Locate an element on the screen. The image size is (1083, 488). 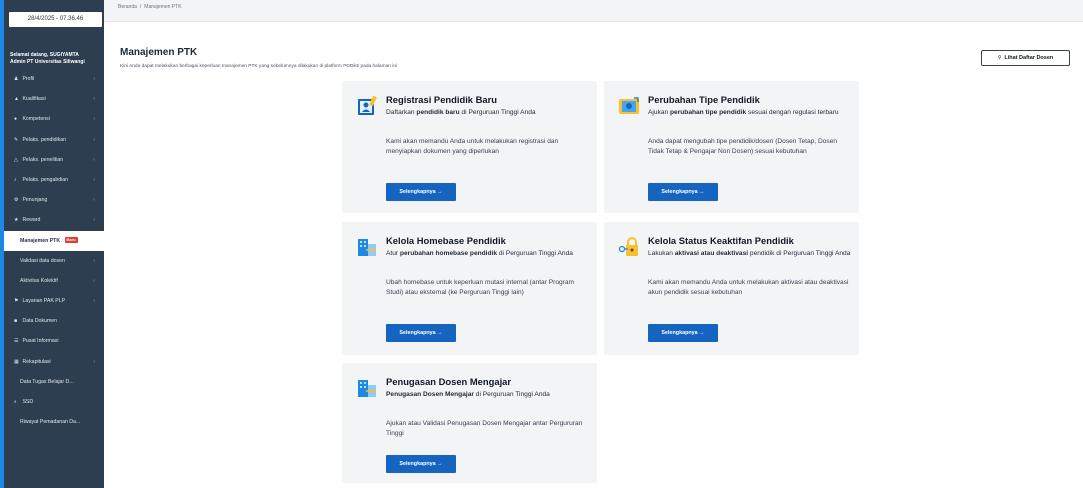
sidebar-item-label: Pusat Informasi is located at coordinates (40, 341).